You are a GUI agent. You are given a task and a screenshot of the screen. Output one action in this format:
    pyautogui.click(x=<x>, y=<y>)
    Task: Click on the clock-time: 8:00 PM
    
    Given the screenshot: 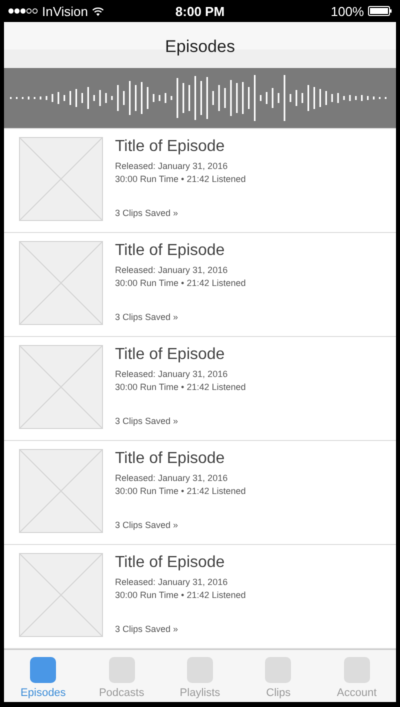 What is the action you would take?
    pyautogui.click(x=200, y=11)
    